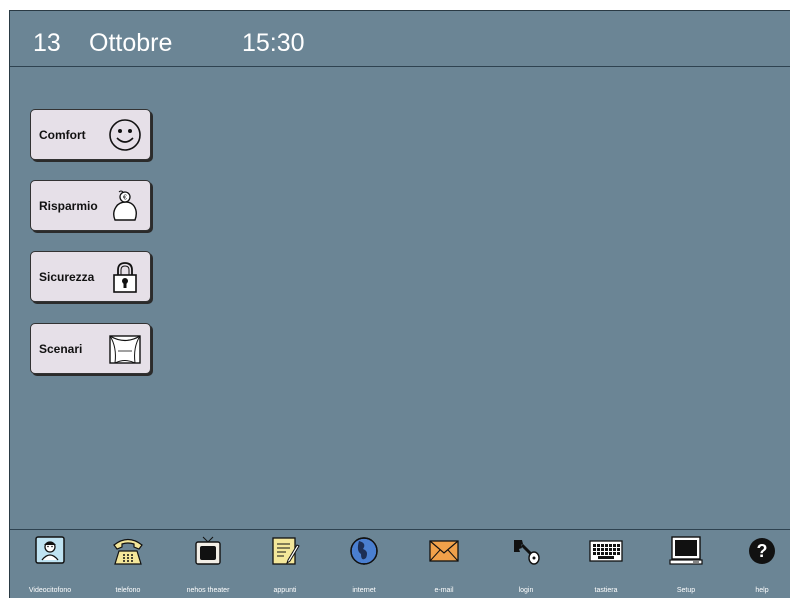 The height and width of the screenshot is (598, 790). I want to click on dock-label-internet: internet, so click(364, 590).